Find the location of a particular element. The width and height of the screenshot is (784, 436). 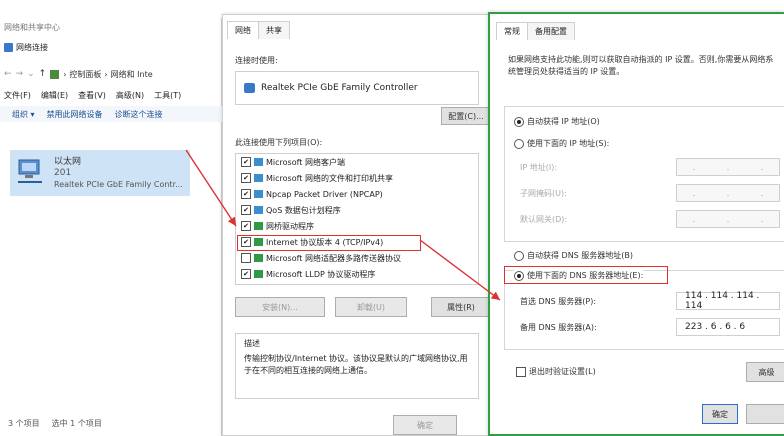

annotation-arrows is located at coordinates (343, 225).